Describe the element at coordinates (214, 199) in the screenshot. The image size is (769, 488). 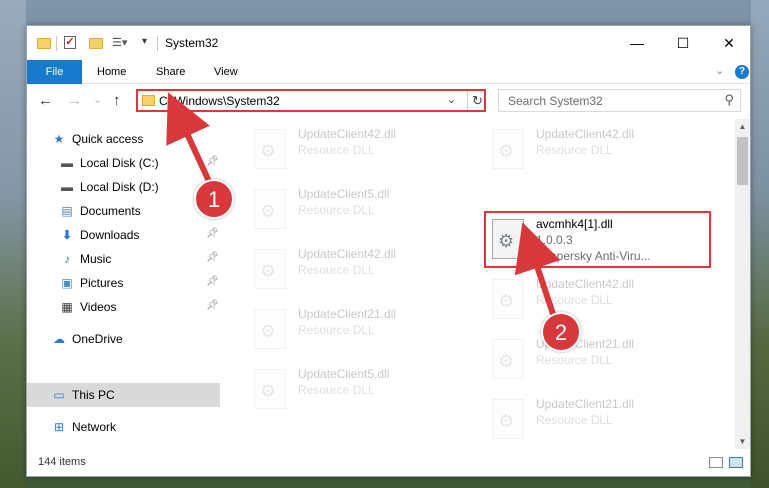
I see `step-1-badge: 1` at that location.